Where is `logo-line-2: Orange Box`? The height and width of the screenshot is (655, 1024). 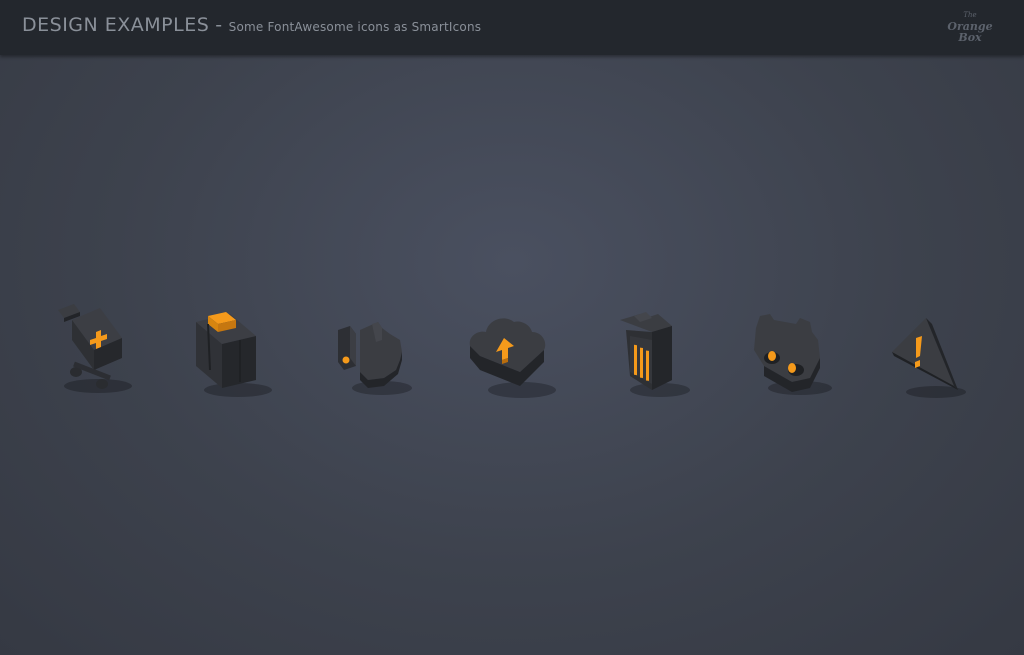 logo-line-2: Orange Box is located at coordinates (970, 32).